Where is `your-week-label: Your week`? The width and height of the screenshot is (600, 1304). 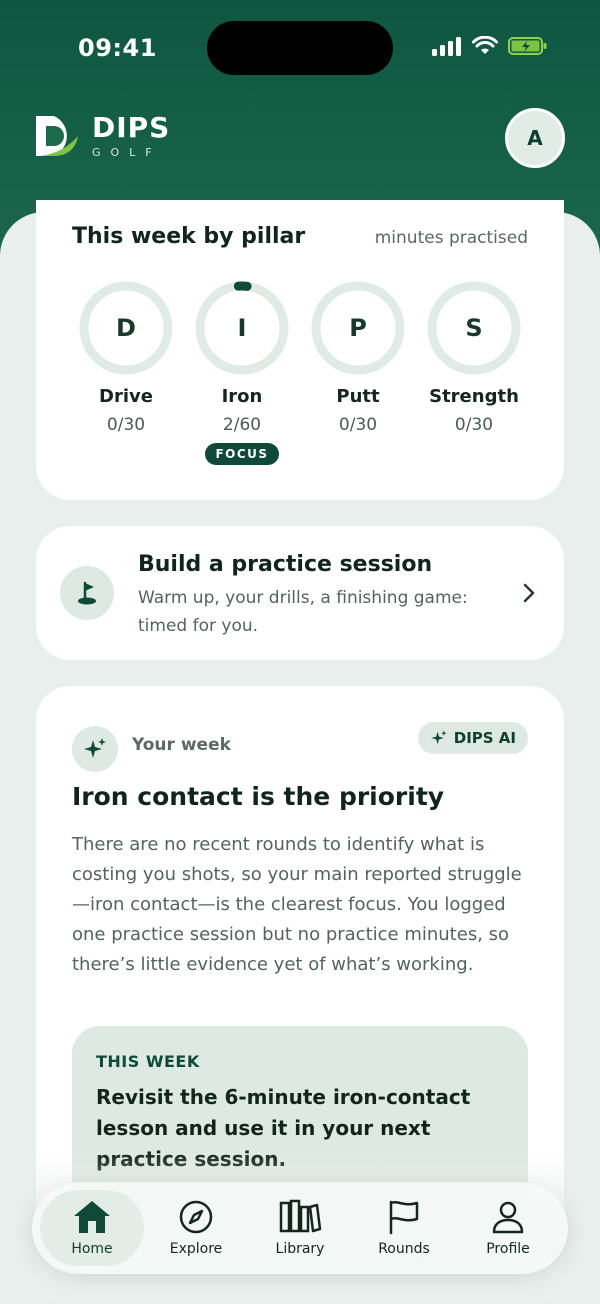
your-week-label: Your week is located at coordinates (181, 745).